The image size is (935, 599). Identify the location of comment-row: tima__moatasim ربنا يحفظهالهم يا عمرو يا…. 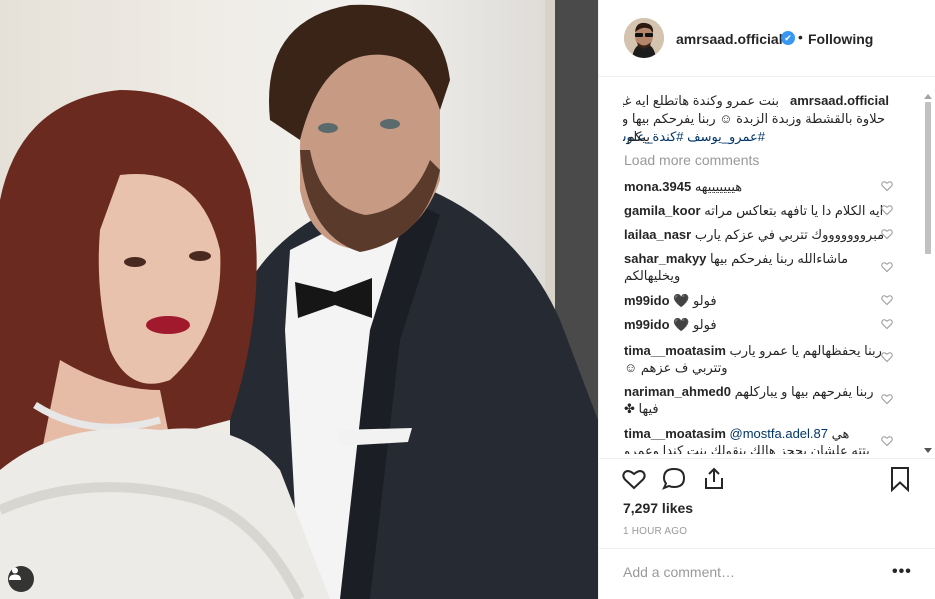
(769, 359).